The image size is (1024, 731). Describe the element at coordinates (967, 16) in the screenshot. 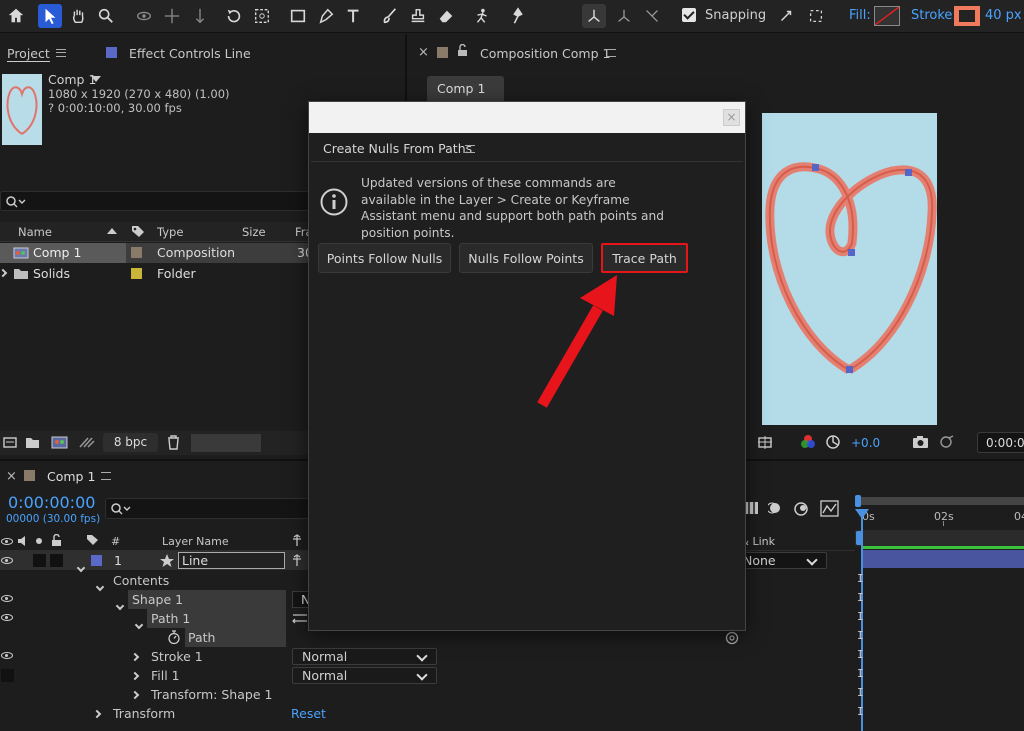

I see `stroke-swatch` at that location.